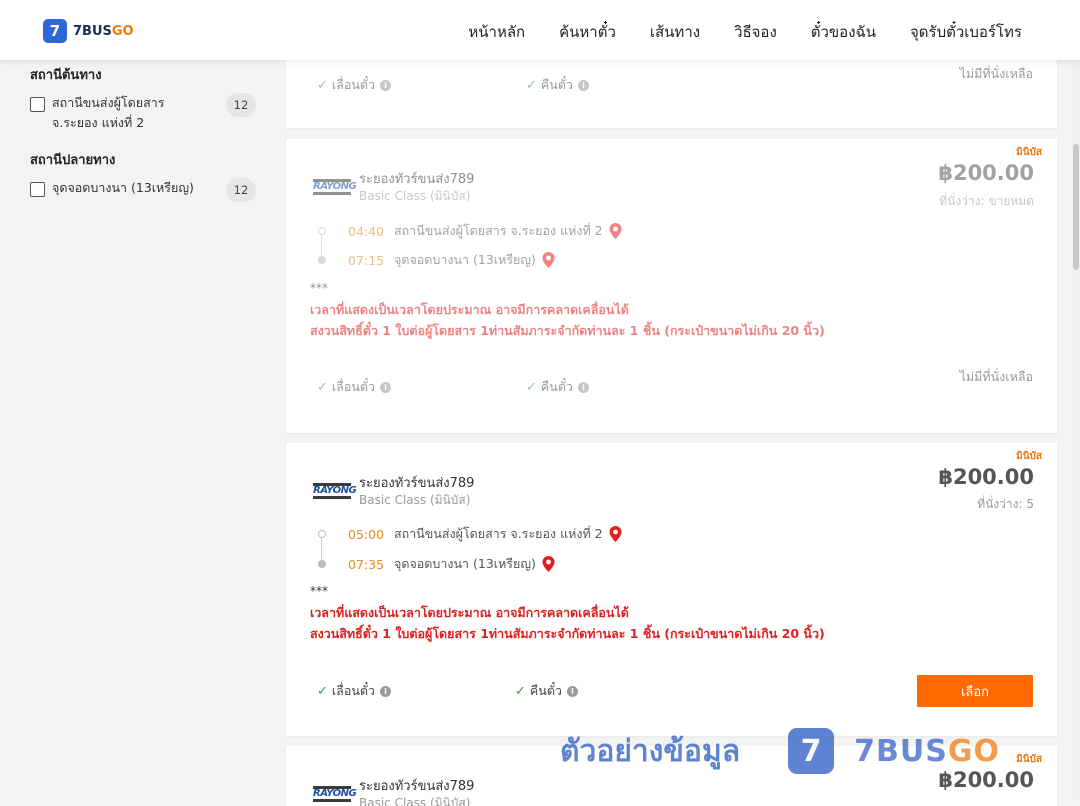  I want to click on nav-ticket-pickup-phone: จุดรับตั๋วเบอร์โทร, so click(966, 32).